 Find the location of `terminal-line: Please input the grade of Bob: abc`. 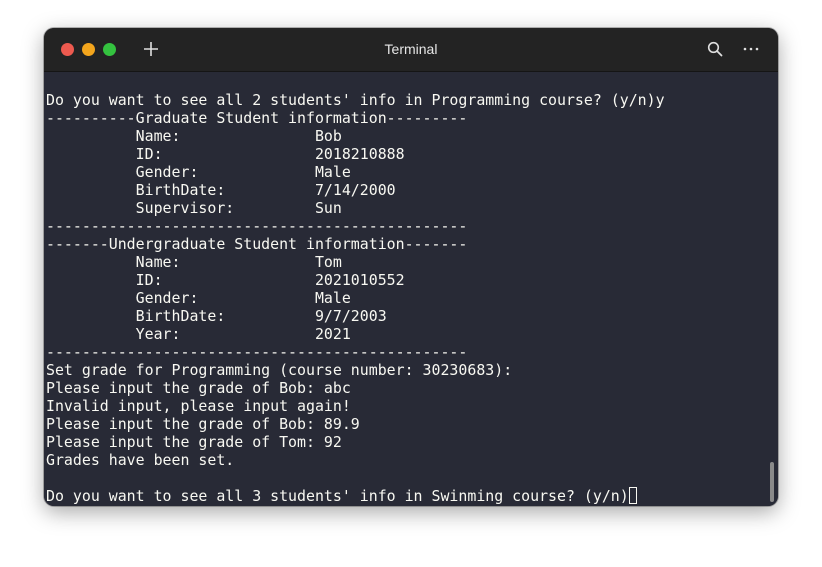

terminal-line: Please input the grade of Bob: abc is located at coordinates (198, 388).